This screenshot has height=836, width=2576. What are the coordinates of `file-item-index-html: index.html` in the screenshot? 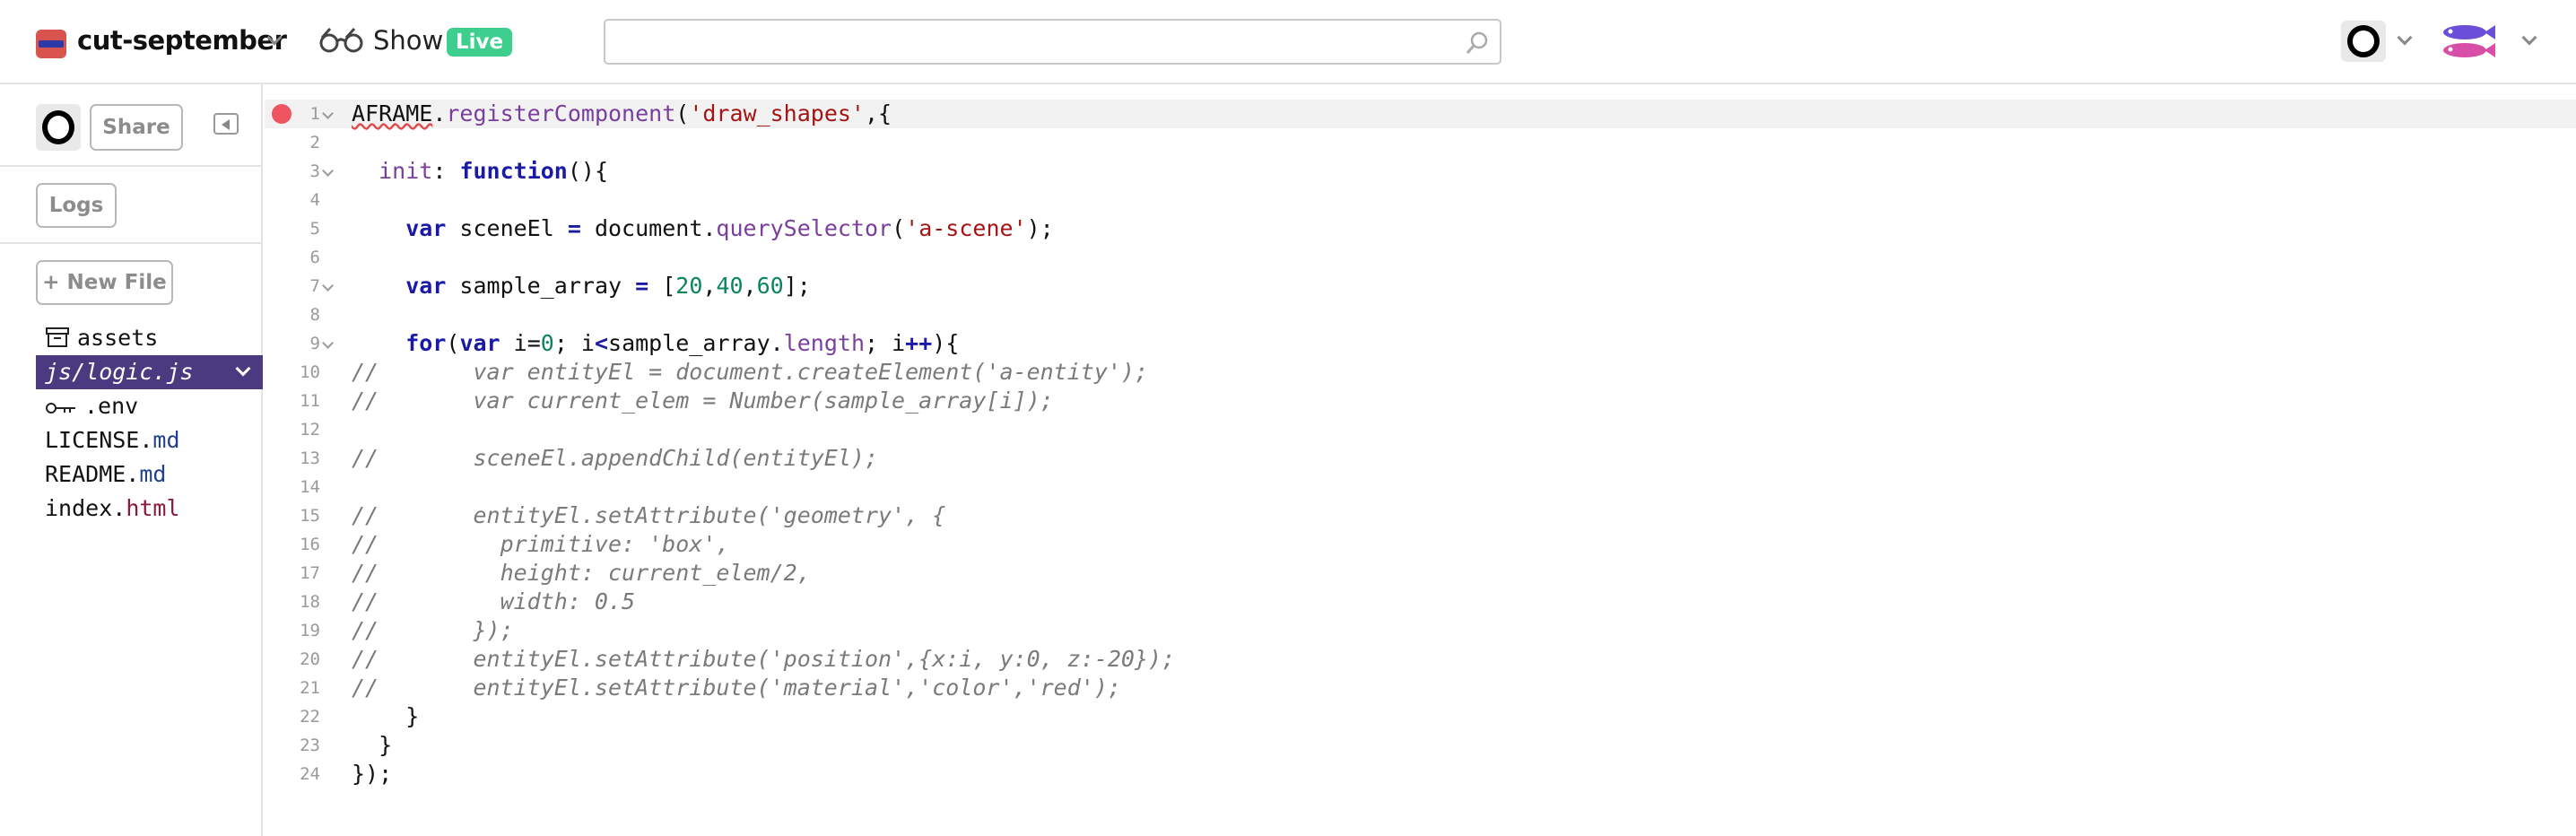 It's located at (149, 509).